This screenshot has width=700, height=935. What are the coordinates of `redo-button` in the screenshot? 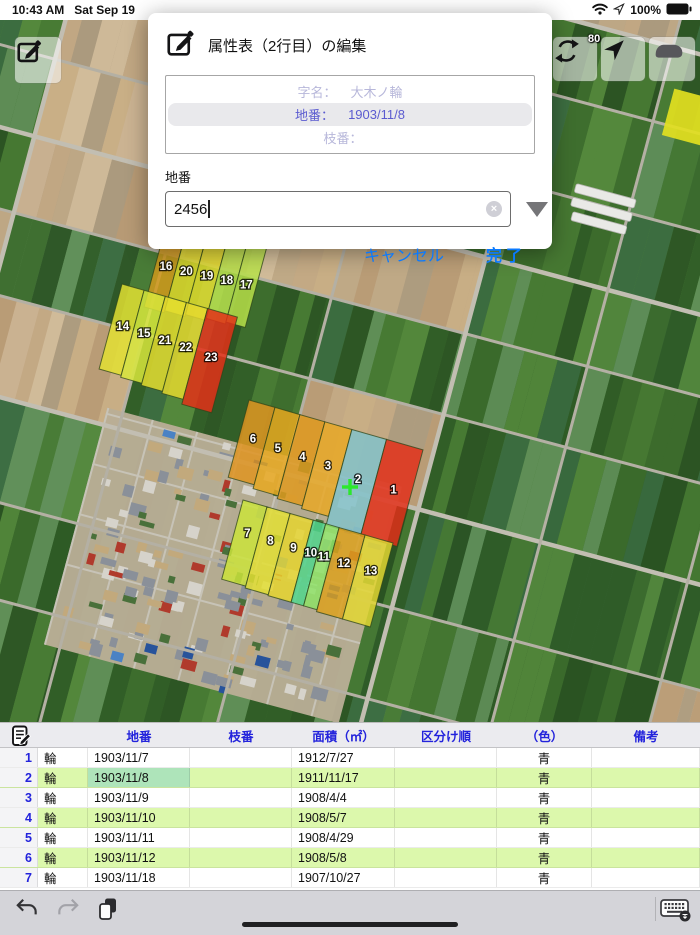 It's located at (68, 909).